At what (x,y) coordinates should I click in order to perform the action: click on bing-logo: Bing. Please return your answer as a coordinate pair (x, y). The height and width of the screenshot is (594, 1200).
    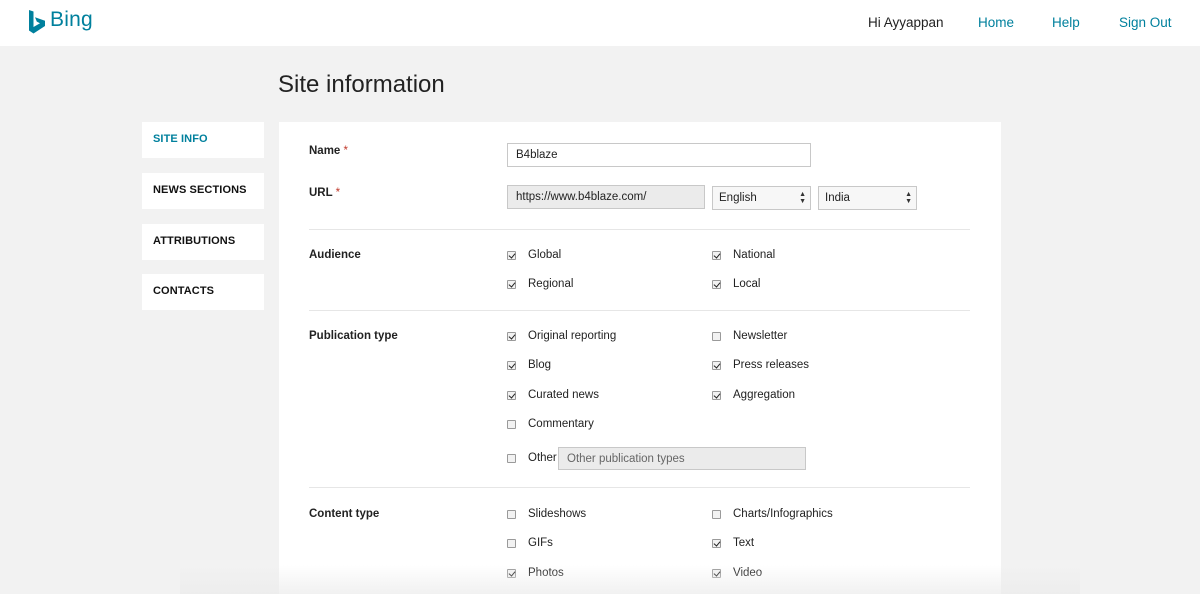
    Looking at the image, I should click on (60, 21).